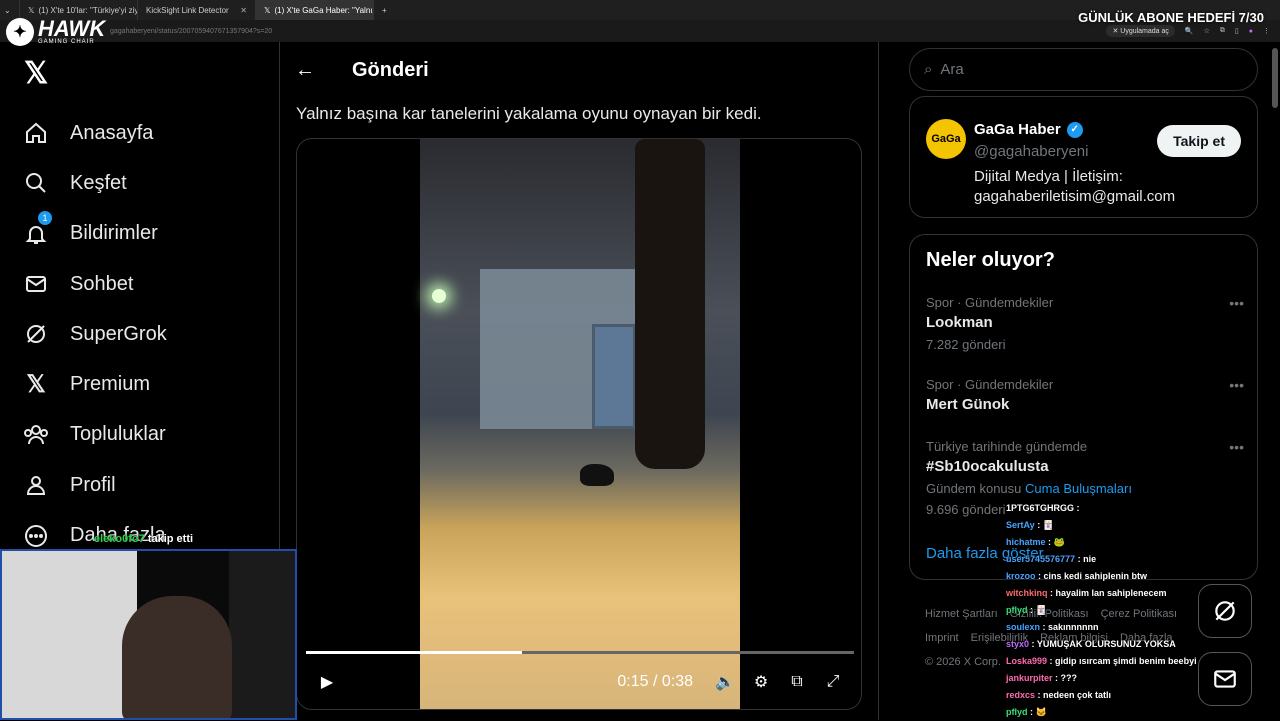 The image size is (1280, 721). Describe the element at coordinates (243, 10) in the screenshot. I see `close-icon: ✕` at that location.